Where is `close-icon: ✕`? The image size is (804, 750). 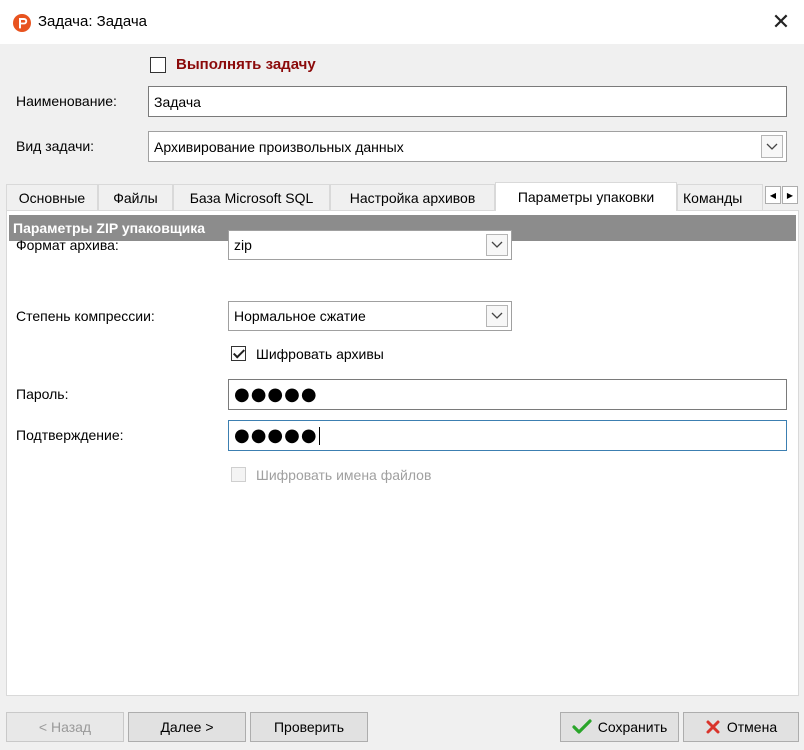 close-icon: ✕ is located at coordinates (781, 22).